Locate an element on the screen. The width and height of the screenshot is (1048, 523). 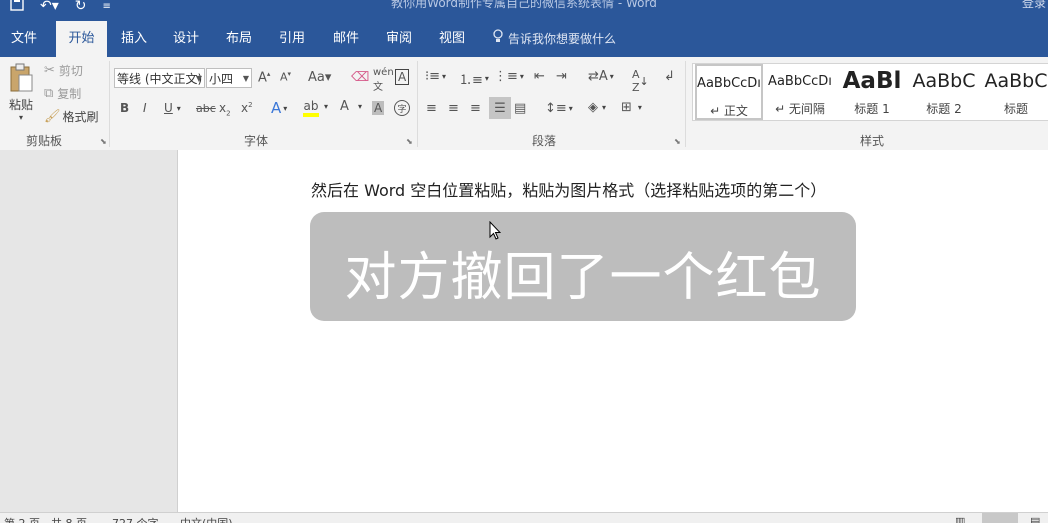
superscript-button: x2 is located at coordinates (247, 108).